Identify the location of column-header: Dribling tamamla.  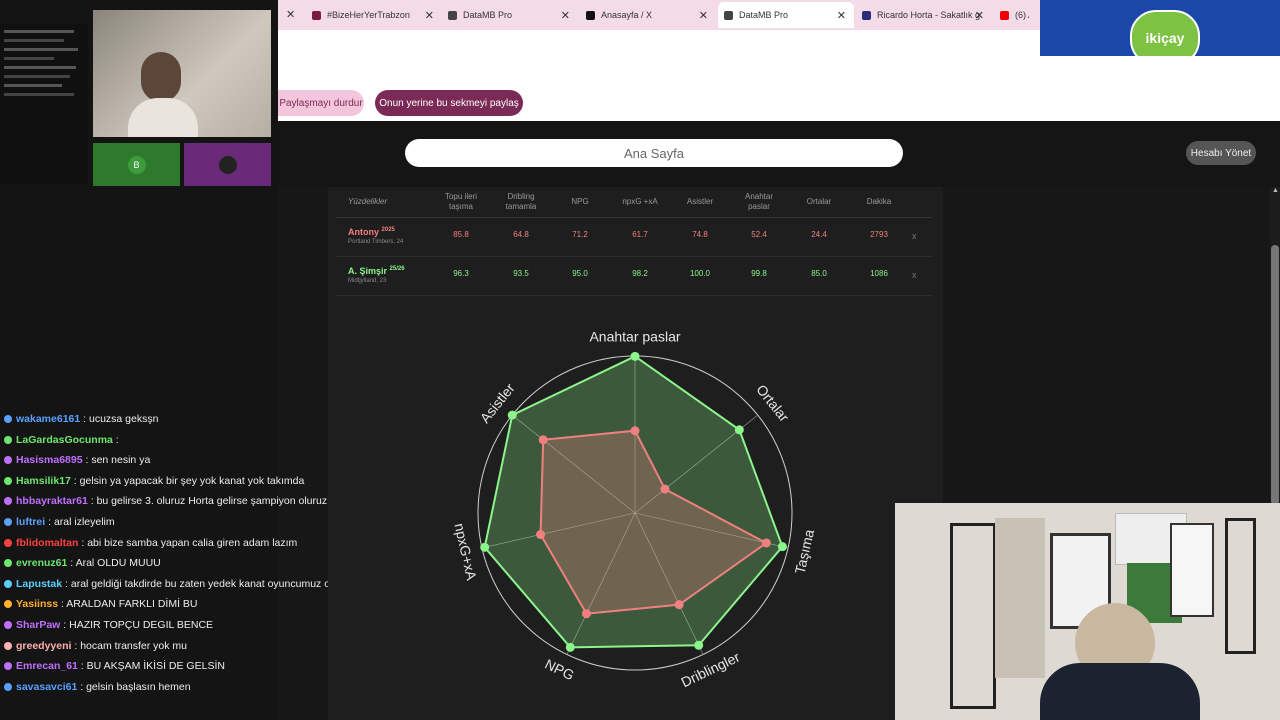
(521, 202).